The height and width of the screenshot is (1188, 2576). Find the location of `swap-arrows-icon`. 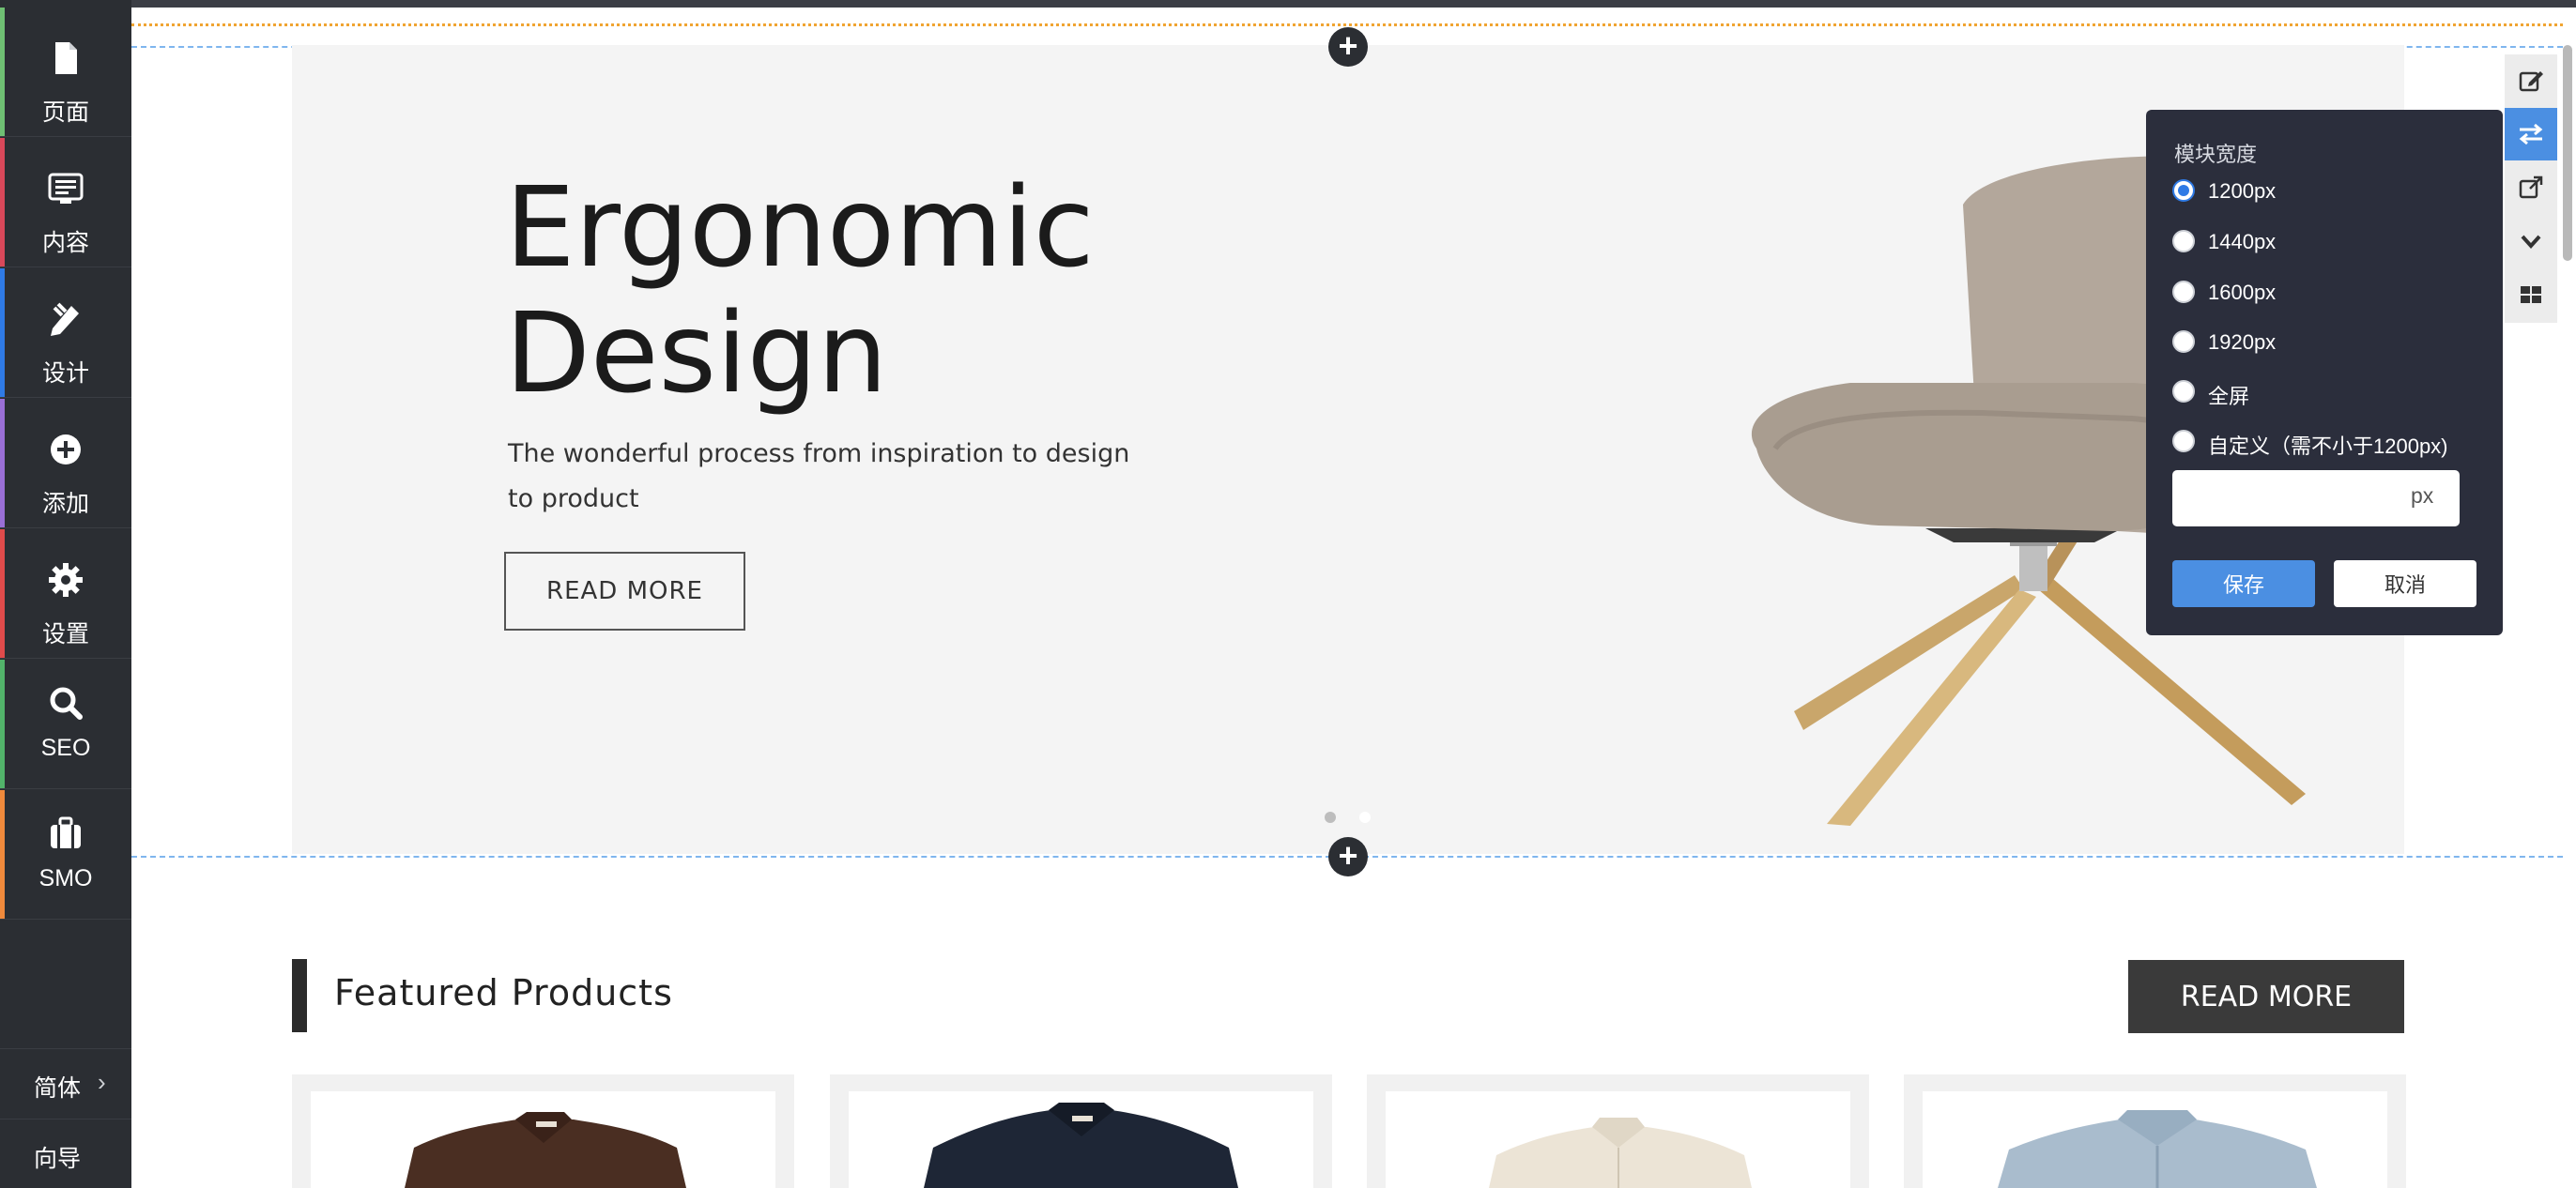

swap-arrows-icon is located at coordinates (2531, 134).